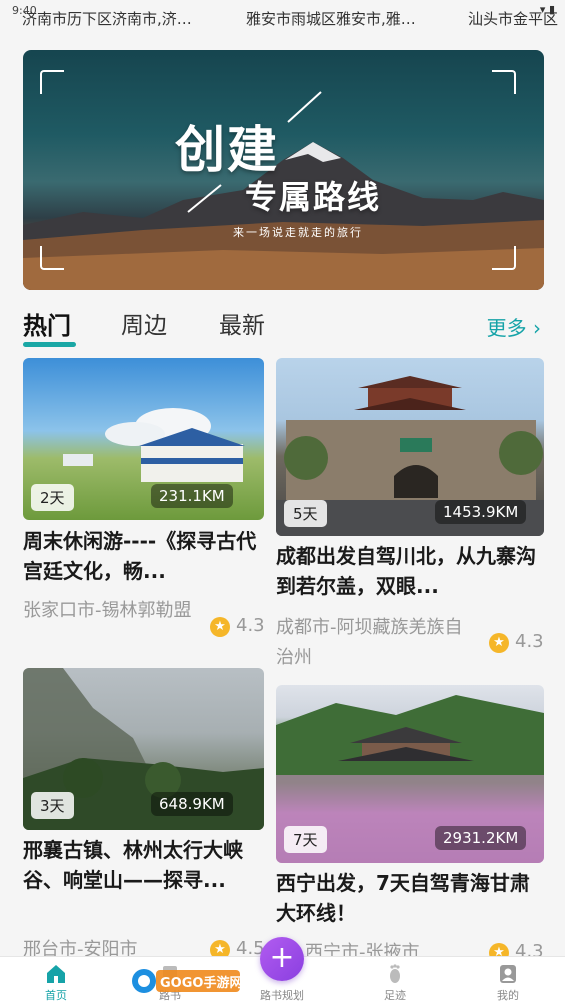 This screenshot has height=1005, width=565. I want to click on tab-latest: 最新, so click(242, 323).